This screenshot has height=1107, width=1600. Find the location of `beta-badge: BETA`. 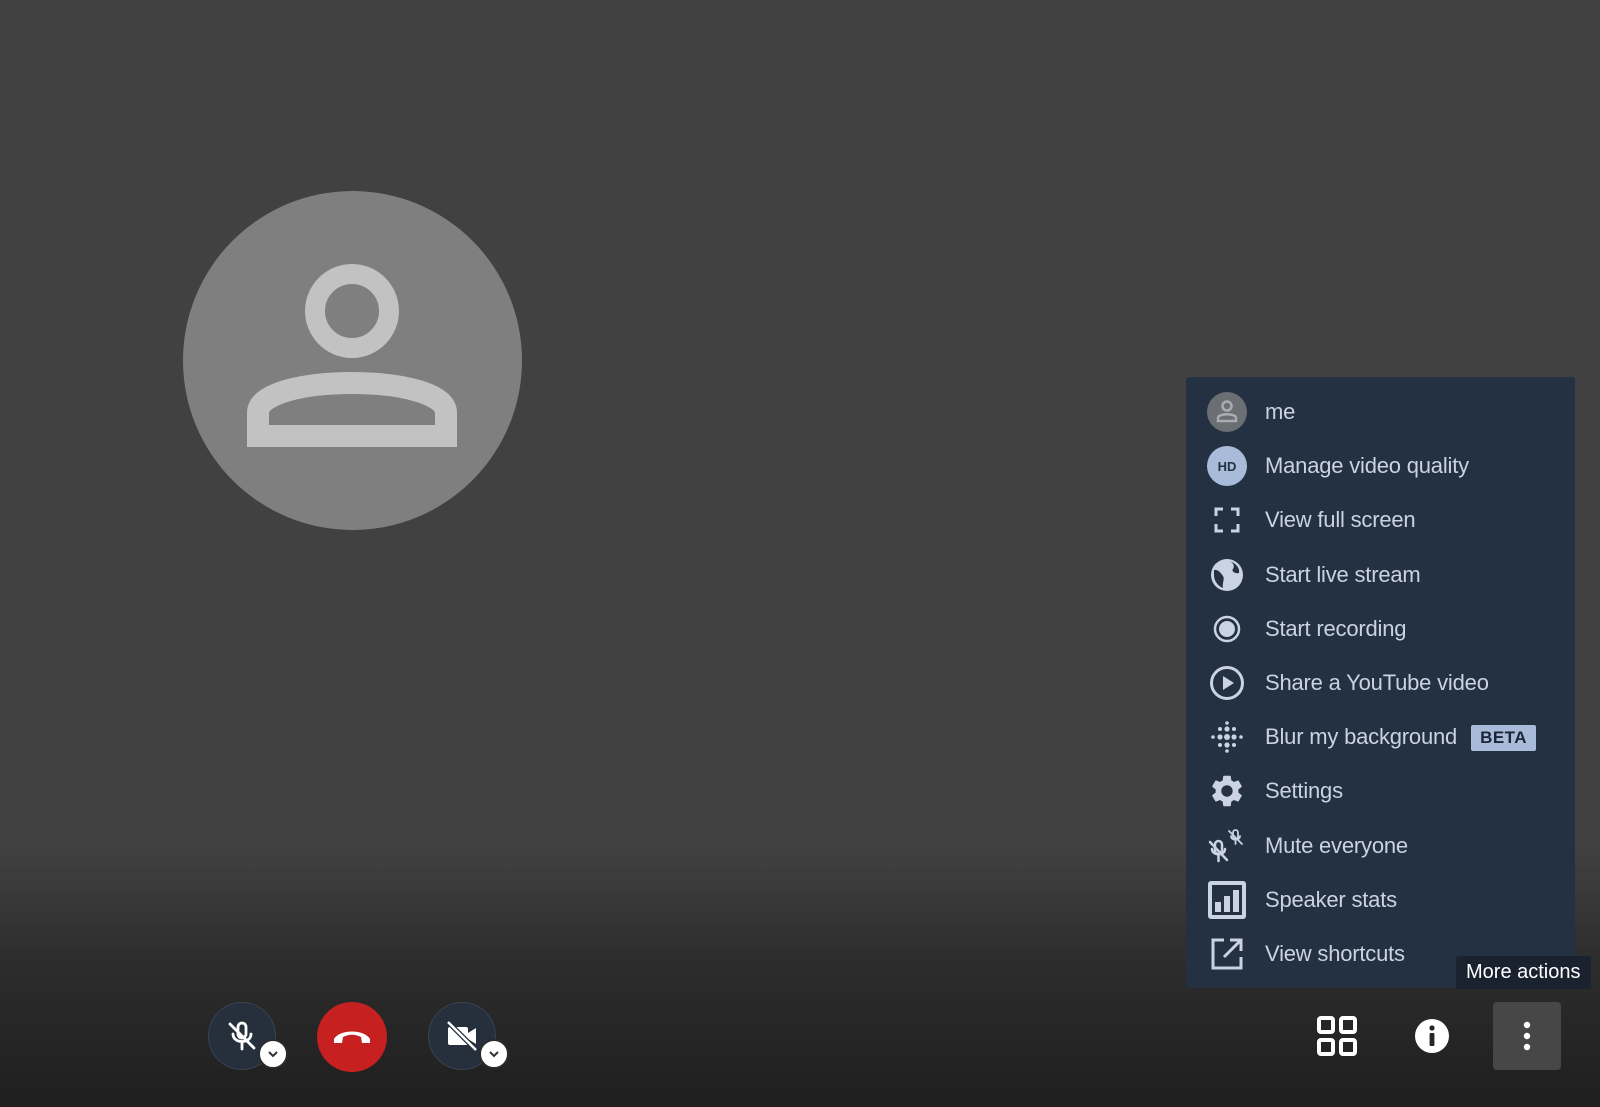

beta-badge: BETA is located at coordinates (1504, 737).